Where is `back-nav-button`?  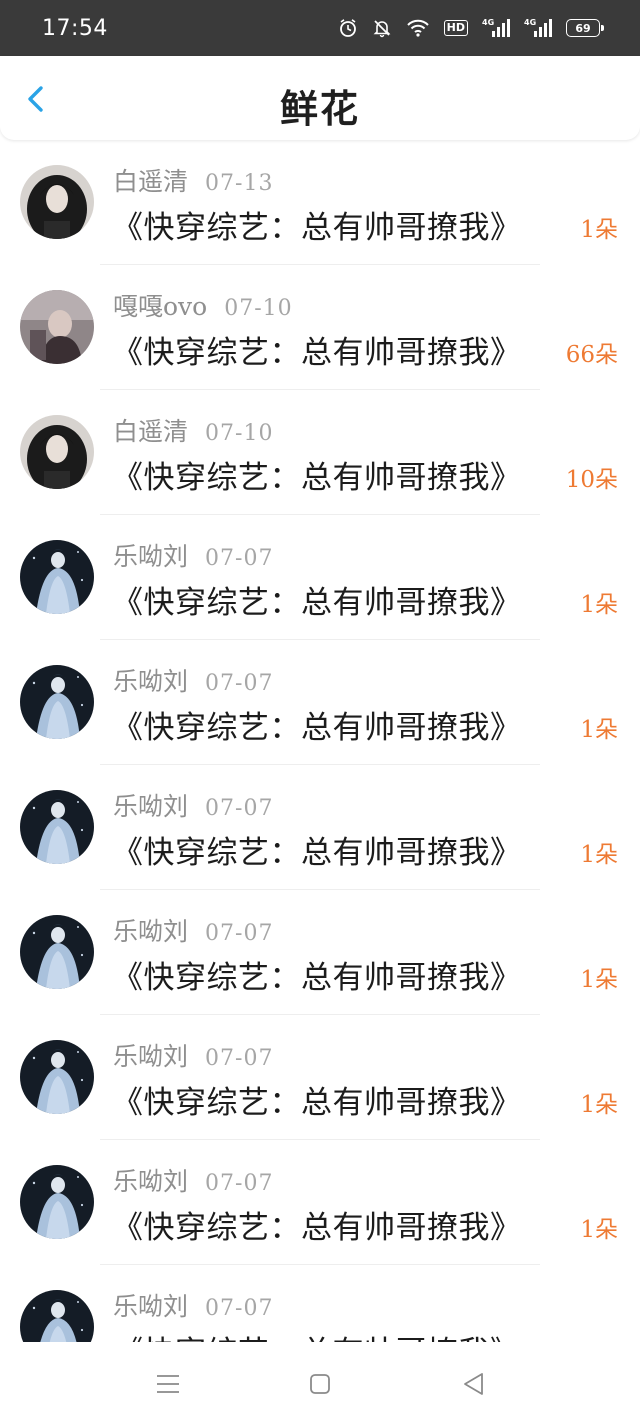
back-nav-button is located at coordinates (474, 1384).